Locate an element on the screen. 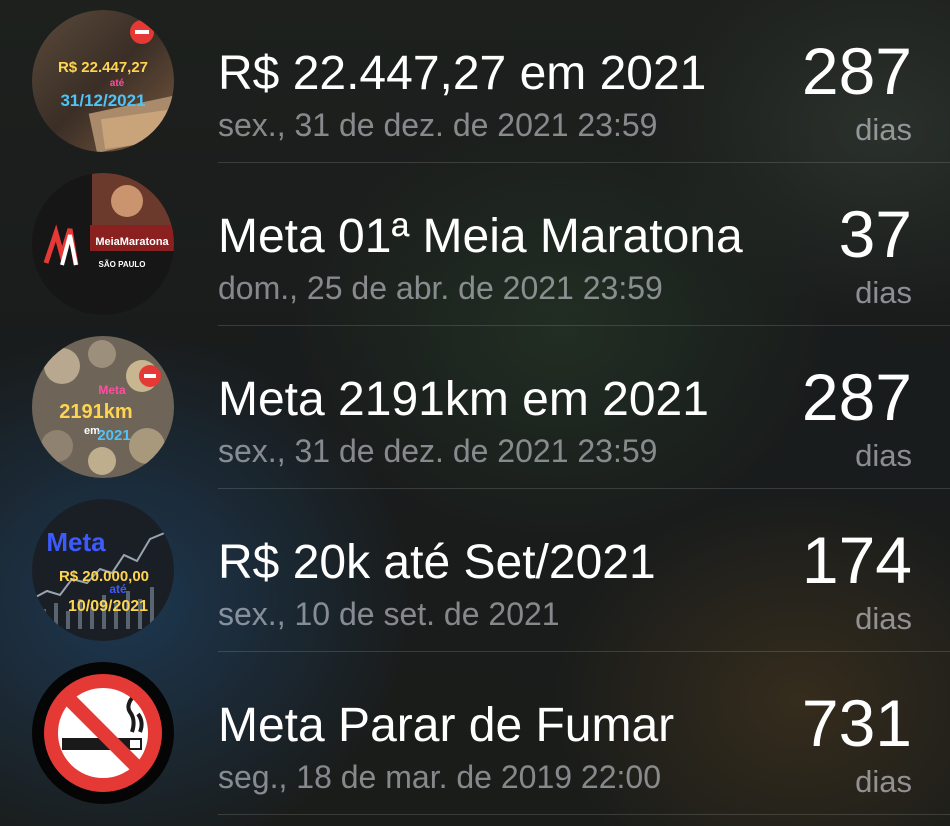 The image size is (950, 826). thumb-line1: MeiaMaratona is located at coordinates (132, 242).